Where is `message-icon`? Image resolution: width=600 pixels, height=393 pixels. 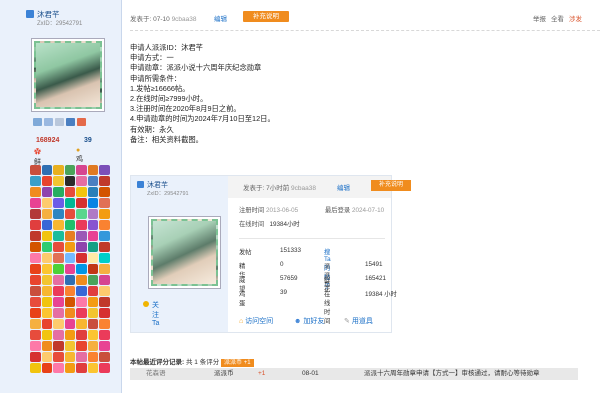 message-icon is located at coordinates (37, 122).